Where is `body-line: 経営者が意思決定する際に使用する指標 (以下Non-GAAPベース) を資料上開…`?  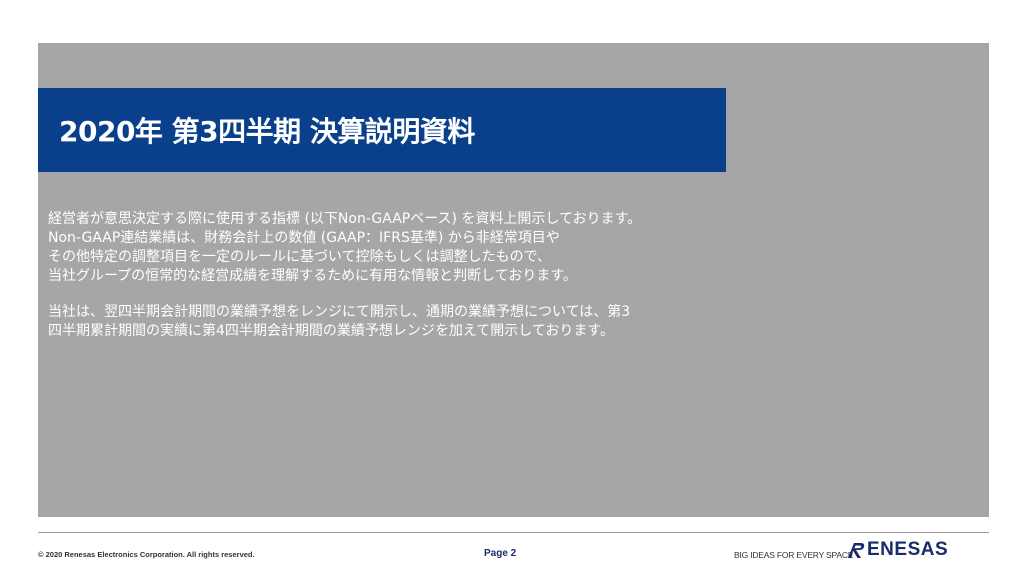
body-line: 経営者が意思決定する際に使用する指標 (以下Non-GAAPベース) を資料上開… is located at coordinates (345, 219).